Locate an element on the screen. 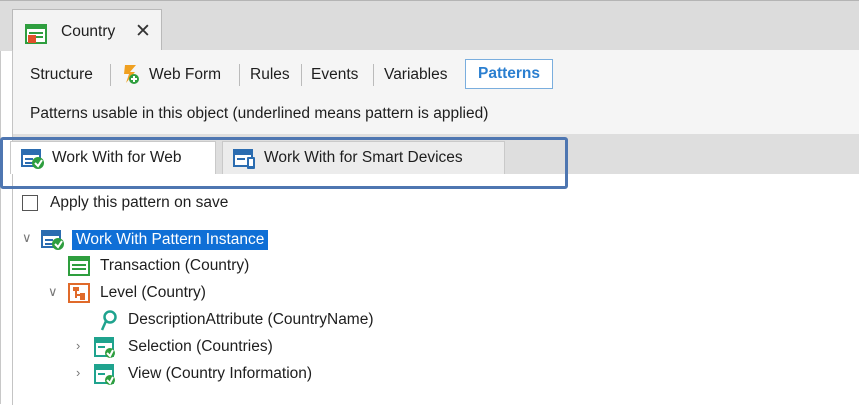  document-tab-title: Country is located at coordinates (88, 31).